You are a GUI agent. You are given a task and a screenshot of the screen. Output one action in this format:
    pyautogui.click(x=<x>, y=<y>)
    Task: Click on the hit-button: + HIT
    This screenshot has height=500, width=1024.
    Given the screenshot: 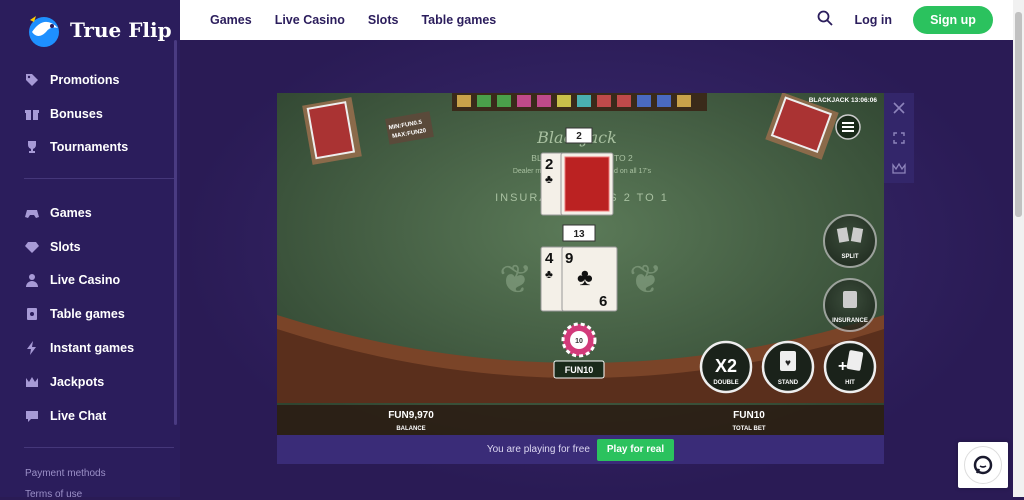 What is the action you would take?
    pyautogui.click(x=850, y=367)
    